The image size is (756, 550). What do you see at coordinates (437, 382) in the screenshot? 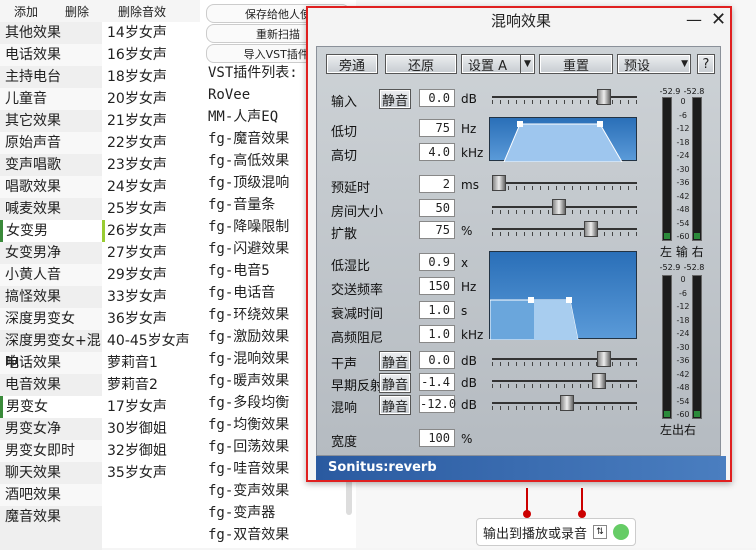
I see `early-value: -1.4` at bounding box center [437, 382].